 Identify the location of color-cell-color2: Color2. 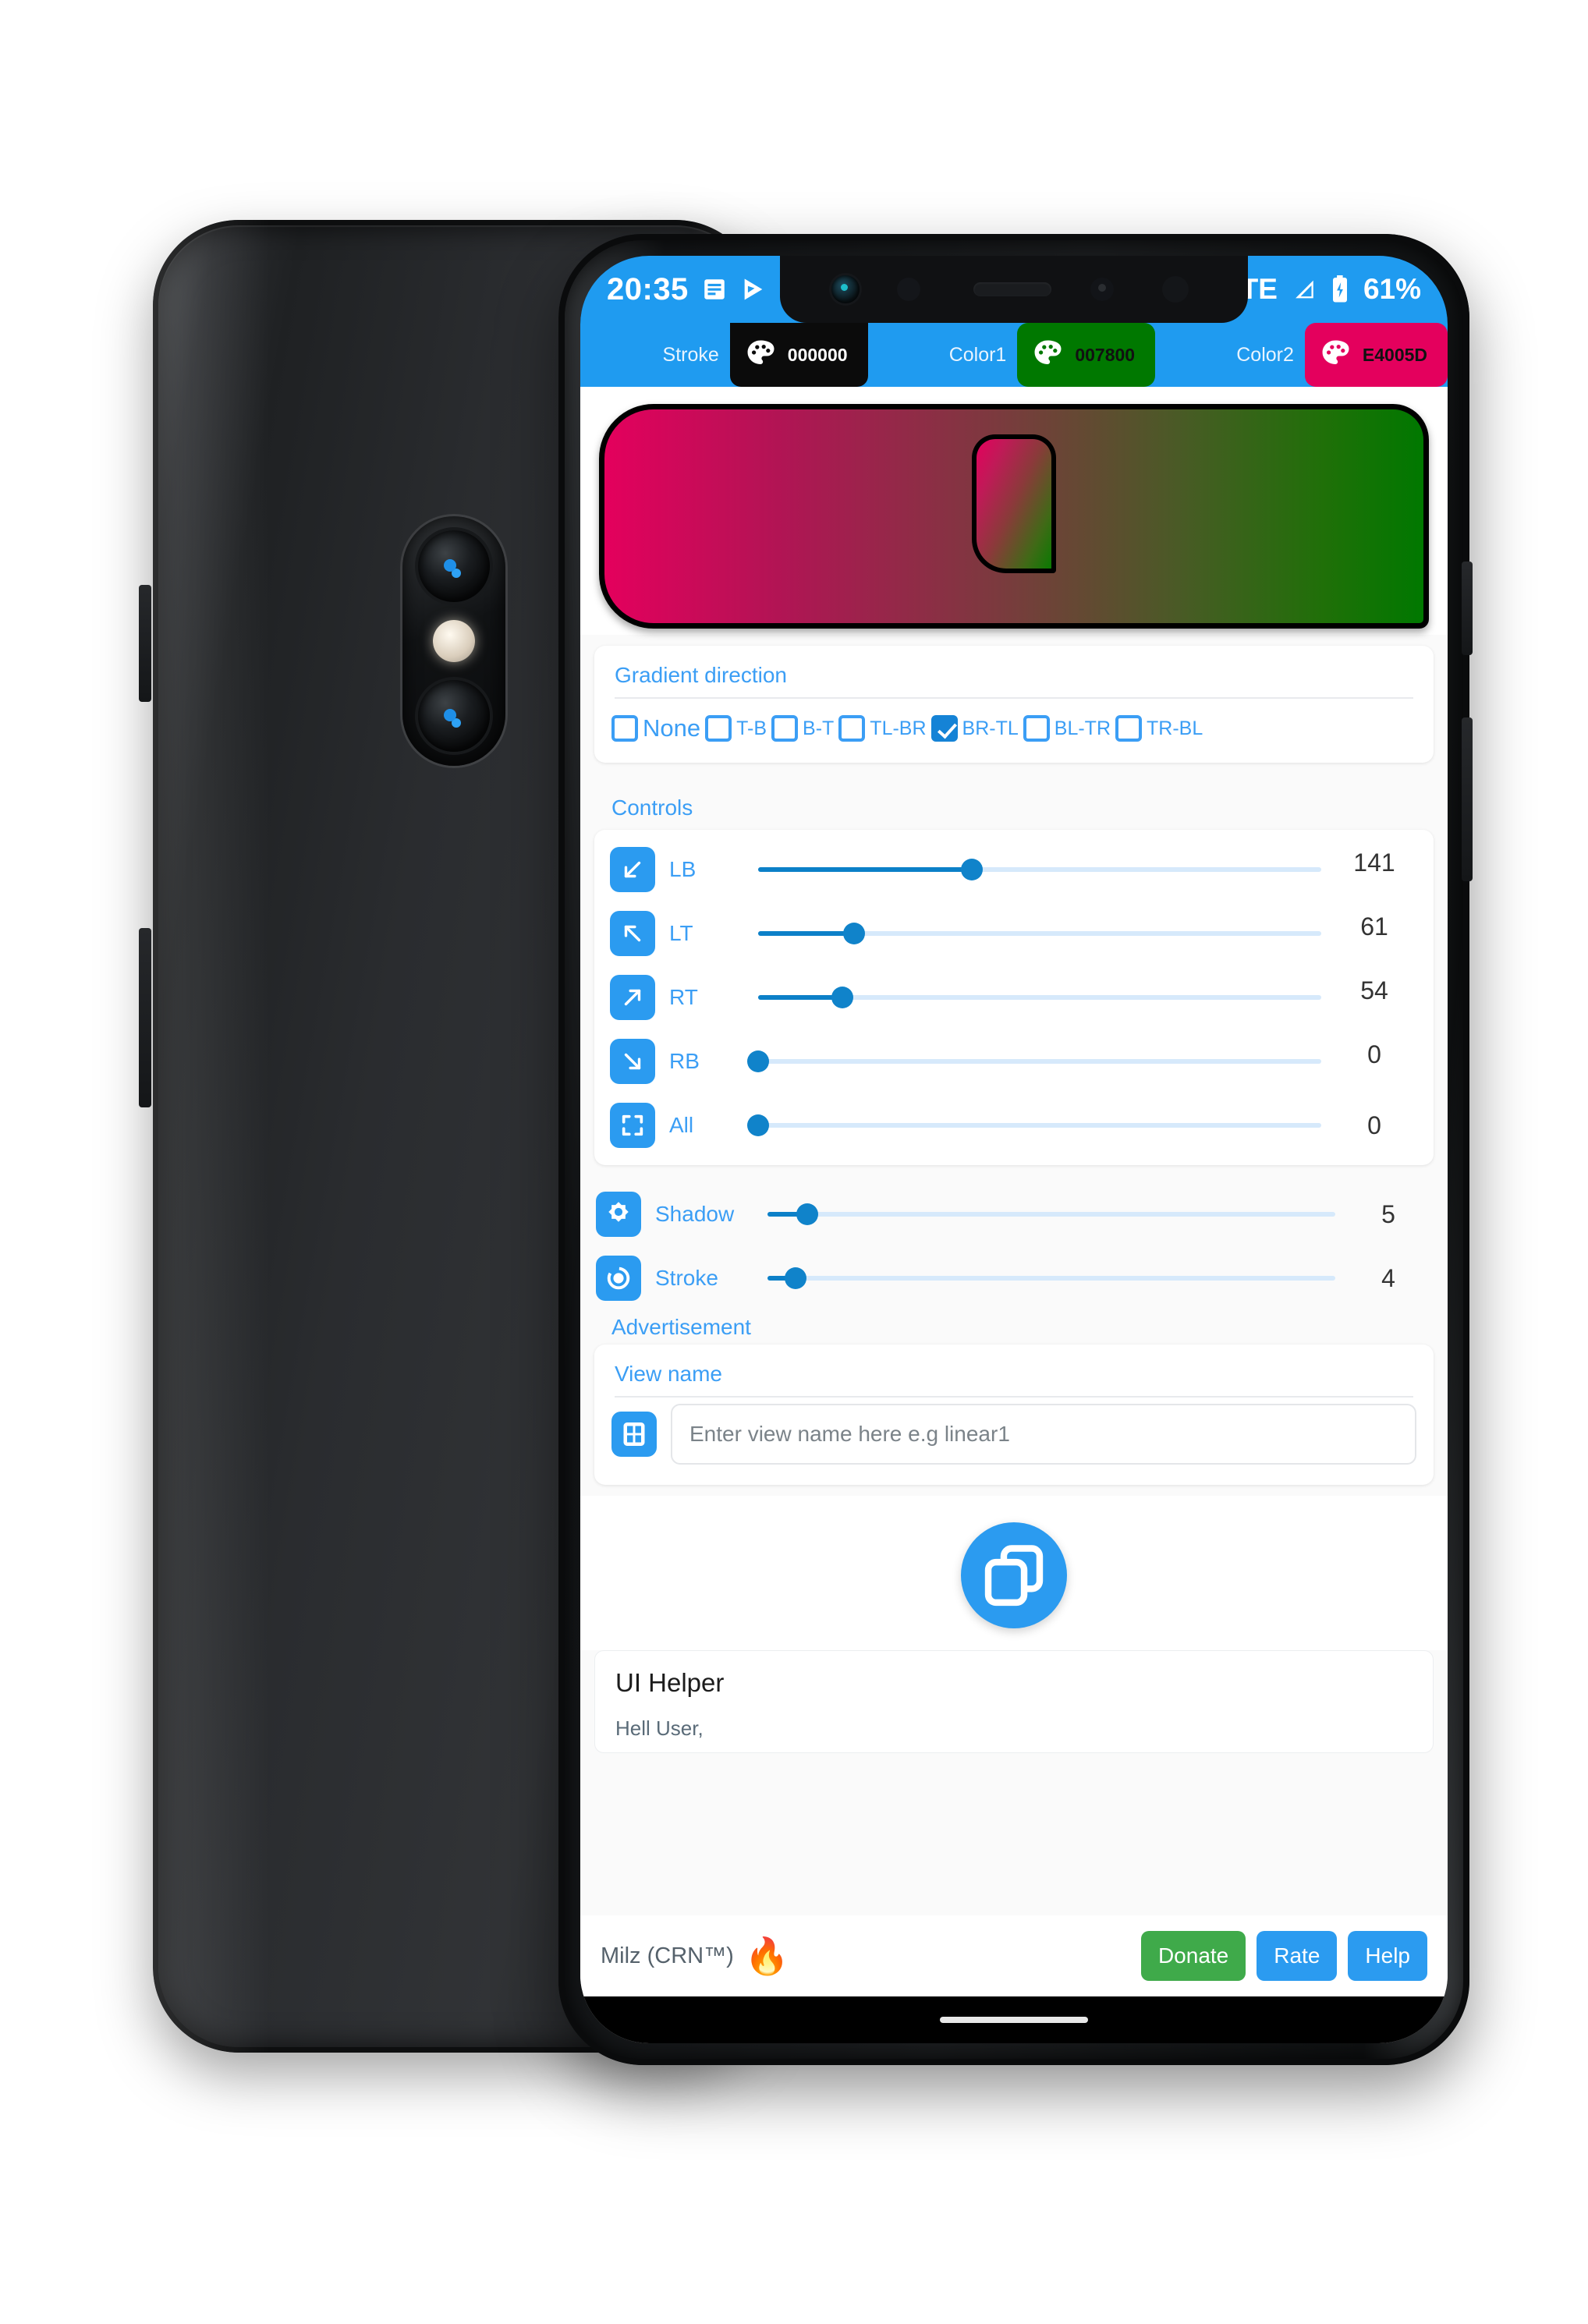
(1230, 355).